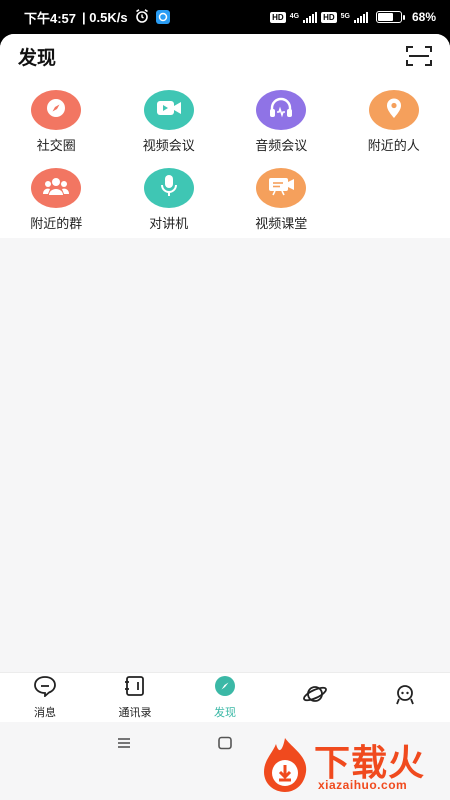  I want to click on feature-nearby-groups: 附近的群, so click(56, 200).